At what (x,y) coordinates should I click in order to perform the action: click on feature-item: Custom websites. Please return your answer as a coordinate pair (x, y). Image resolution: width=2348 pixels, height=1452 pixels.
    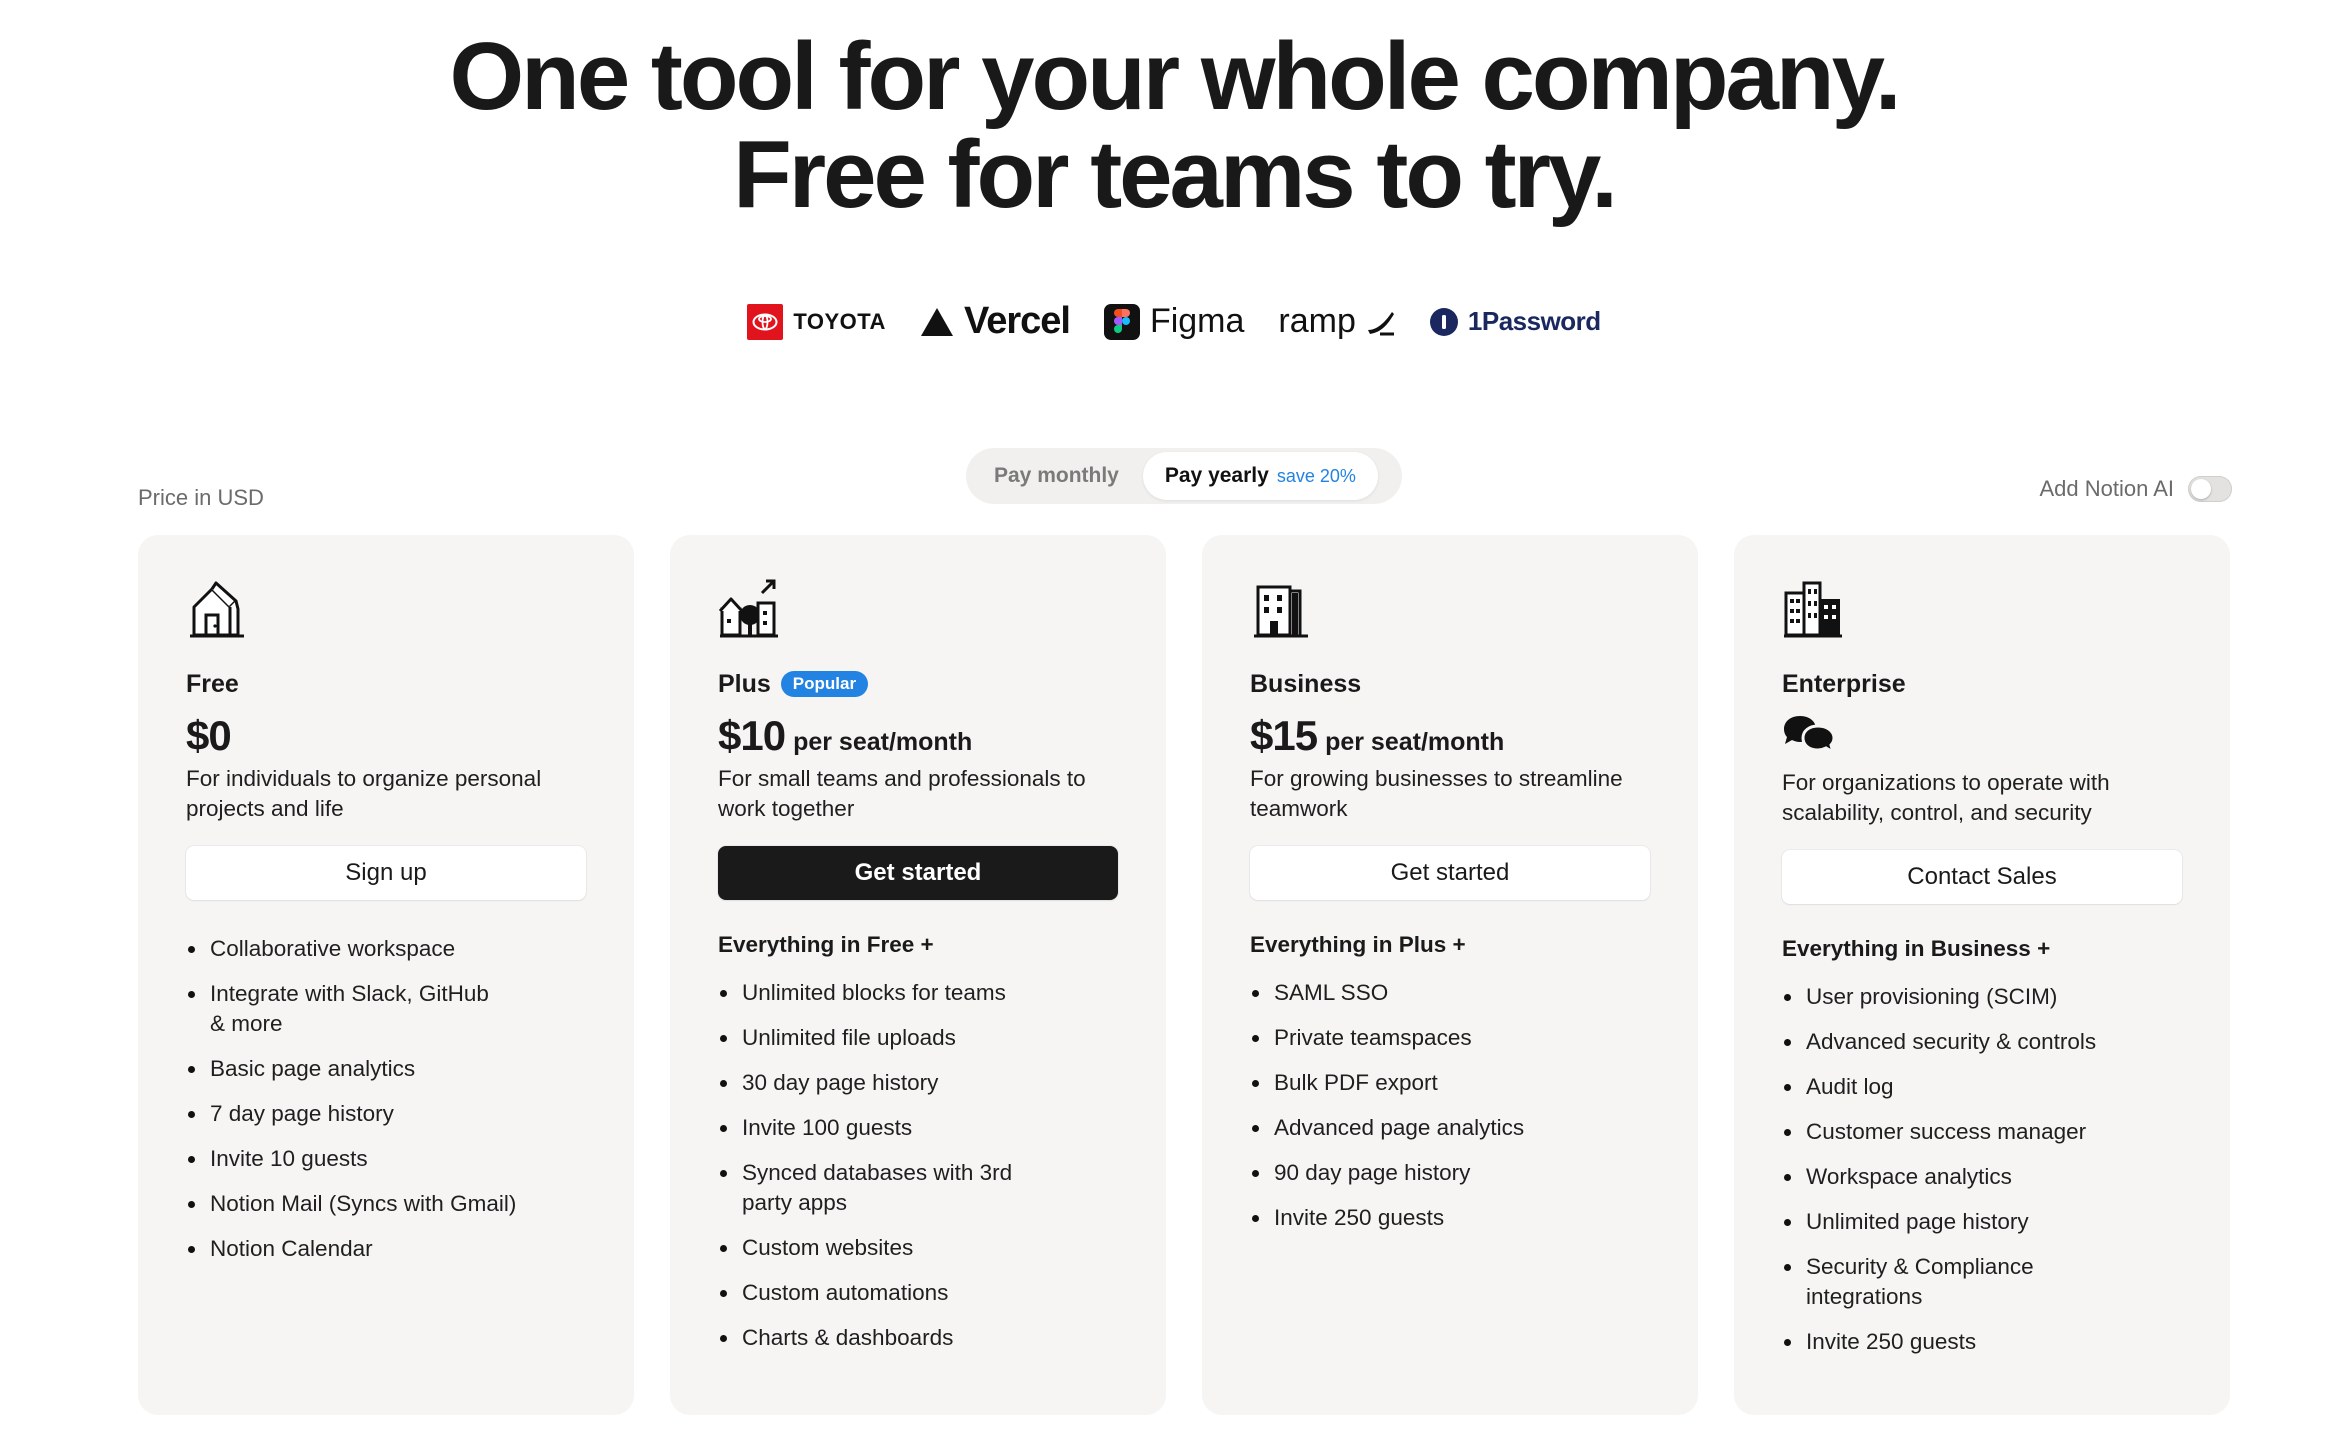
    Looking at the image, I should click on (918, 1248).